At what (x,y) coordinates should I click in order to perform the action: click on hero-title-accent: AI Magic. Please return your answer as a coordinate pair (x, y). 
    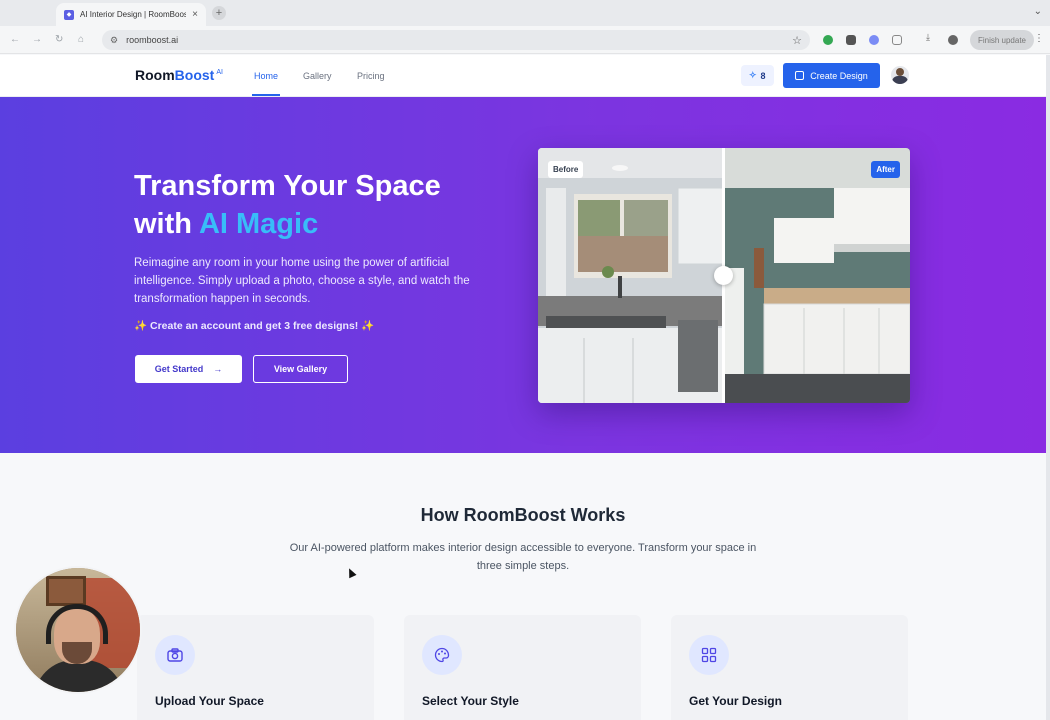
    Looking at the image, I should click on (258, 224).